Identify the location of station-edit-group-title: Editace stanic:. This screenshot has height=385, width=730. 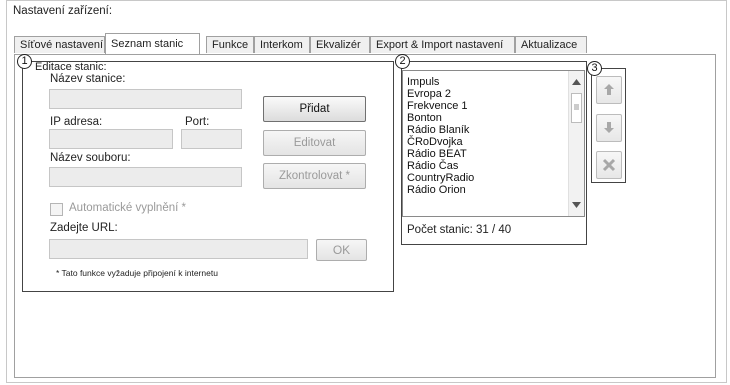
(71, 67).